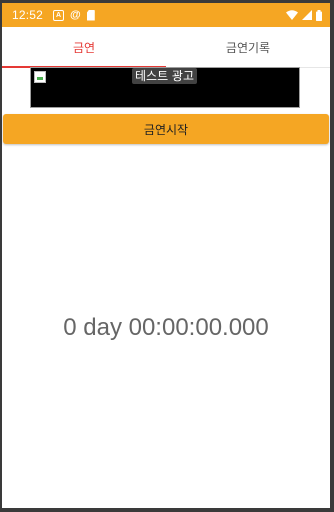 The height and width of the screenshot is (512, 334). Describe the element at coordinates (166, 15) in the screenshot. I see `status-bar: 12:52 A @` at that location.